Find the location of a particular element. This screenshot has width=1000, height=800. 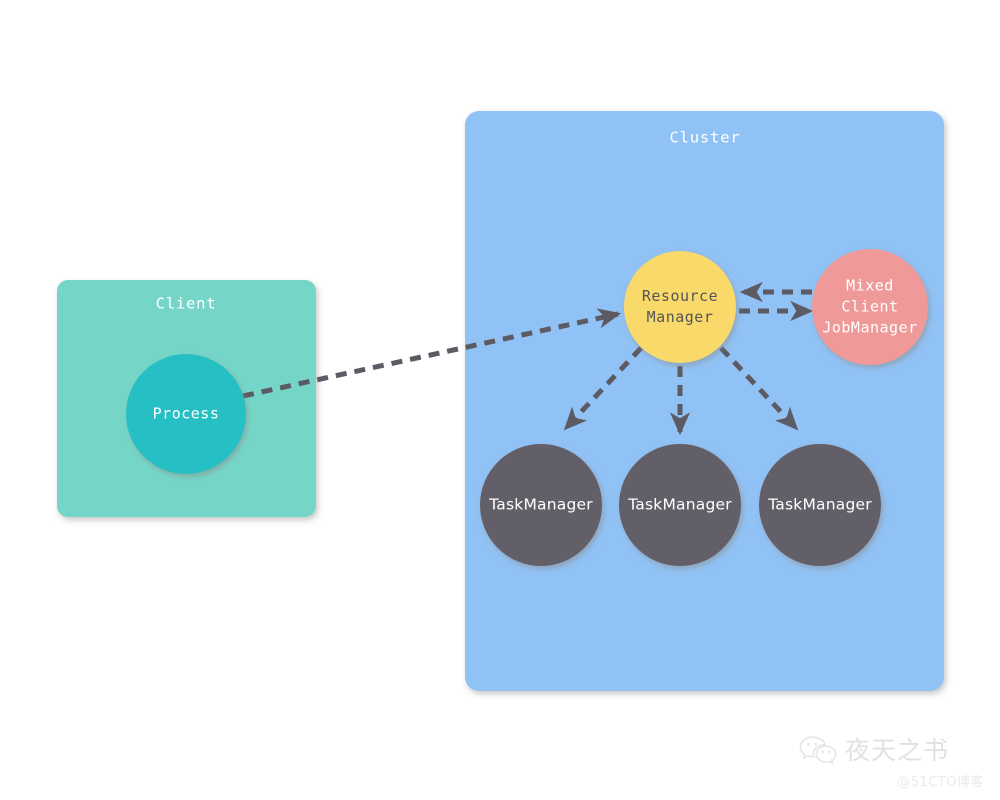

node-task-manager-3: TaskManager is located at coordinates (820, 505).